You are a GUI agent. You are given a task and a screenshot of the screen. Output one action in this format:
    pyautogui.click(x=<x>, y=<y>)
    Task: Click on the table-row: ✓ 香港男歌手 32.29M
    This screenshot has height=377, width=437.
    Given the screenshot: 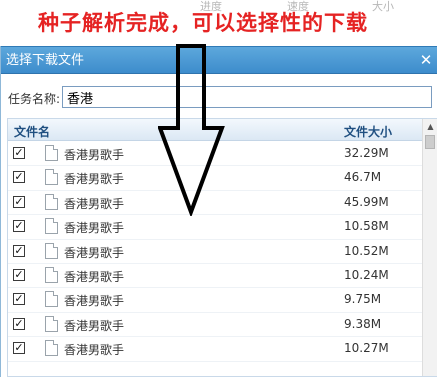 What is the action you would take?
    pyautogui.click(x=216, y=154)
    